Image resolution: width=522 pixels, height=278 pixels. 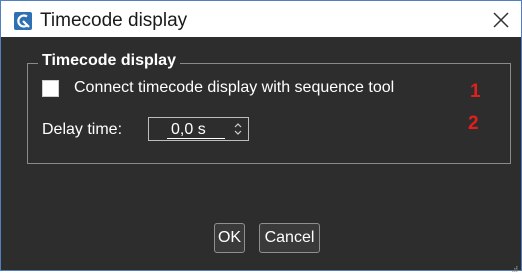 What do you see at coordinates (229, 238) in the screenshot?
I see `ok-button: OK` at bounding box center [229, 238].